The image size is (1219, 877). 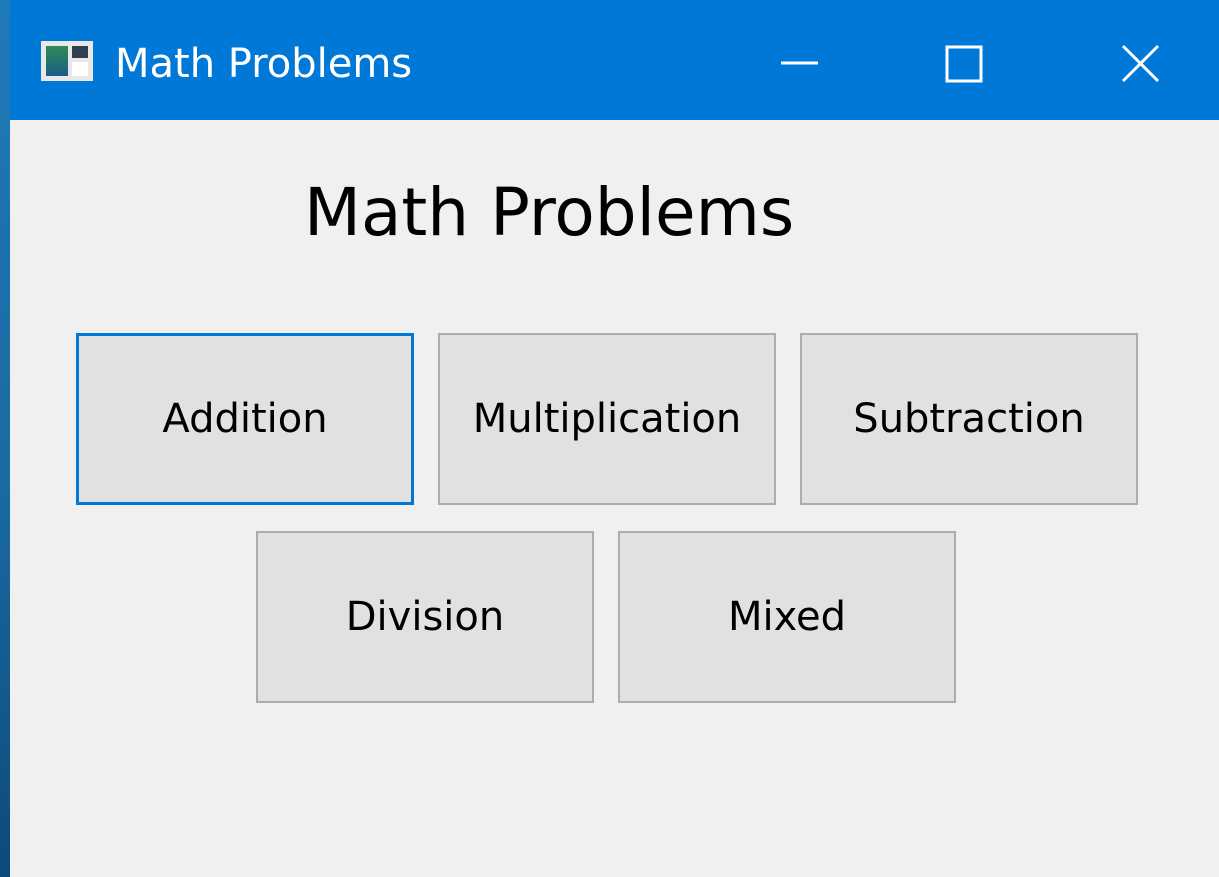 I want to click on addition-button: Addition, so click(x=245, y=419).